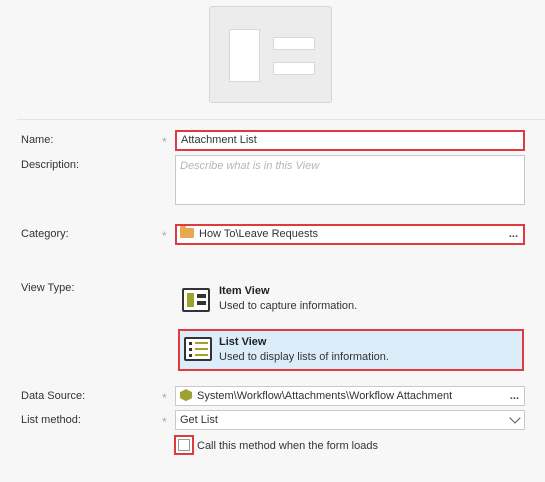 This screenshot has width=545, height=482. Describe the element at coordinates (199, 420) in the screenshot. I see `list-method-value: Get List` at that location.